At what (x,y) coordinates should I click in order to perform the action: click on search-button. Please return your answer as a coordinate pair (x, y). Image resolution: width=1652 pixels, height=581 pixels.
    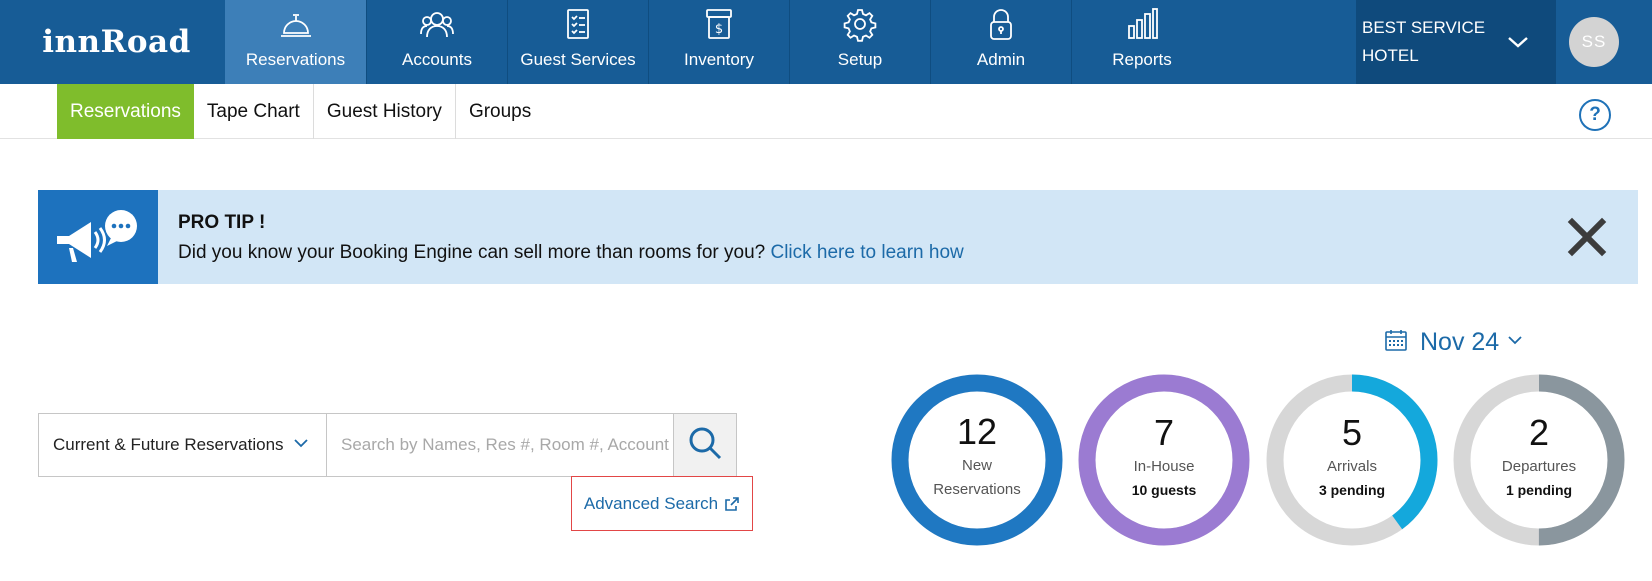
    Looking at the image, I should click on (704, 445).